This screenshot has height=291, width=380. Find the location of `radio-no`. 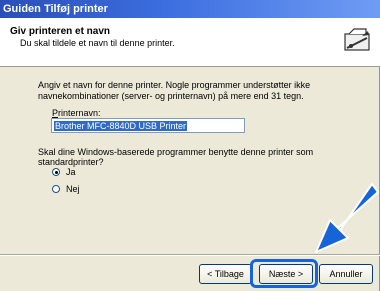

radio-no is located at coordinates (56, 189).